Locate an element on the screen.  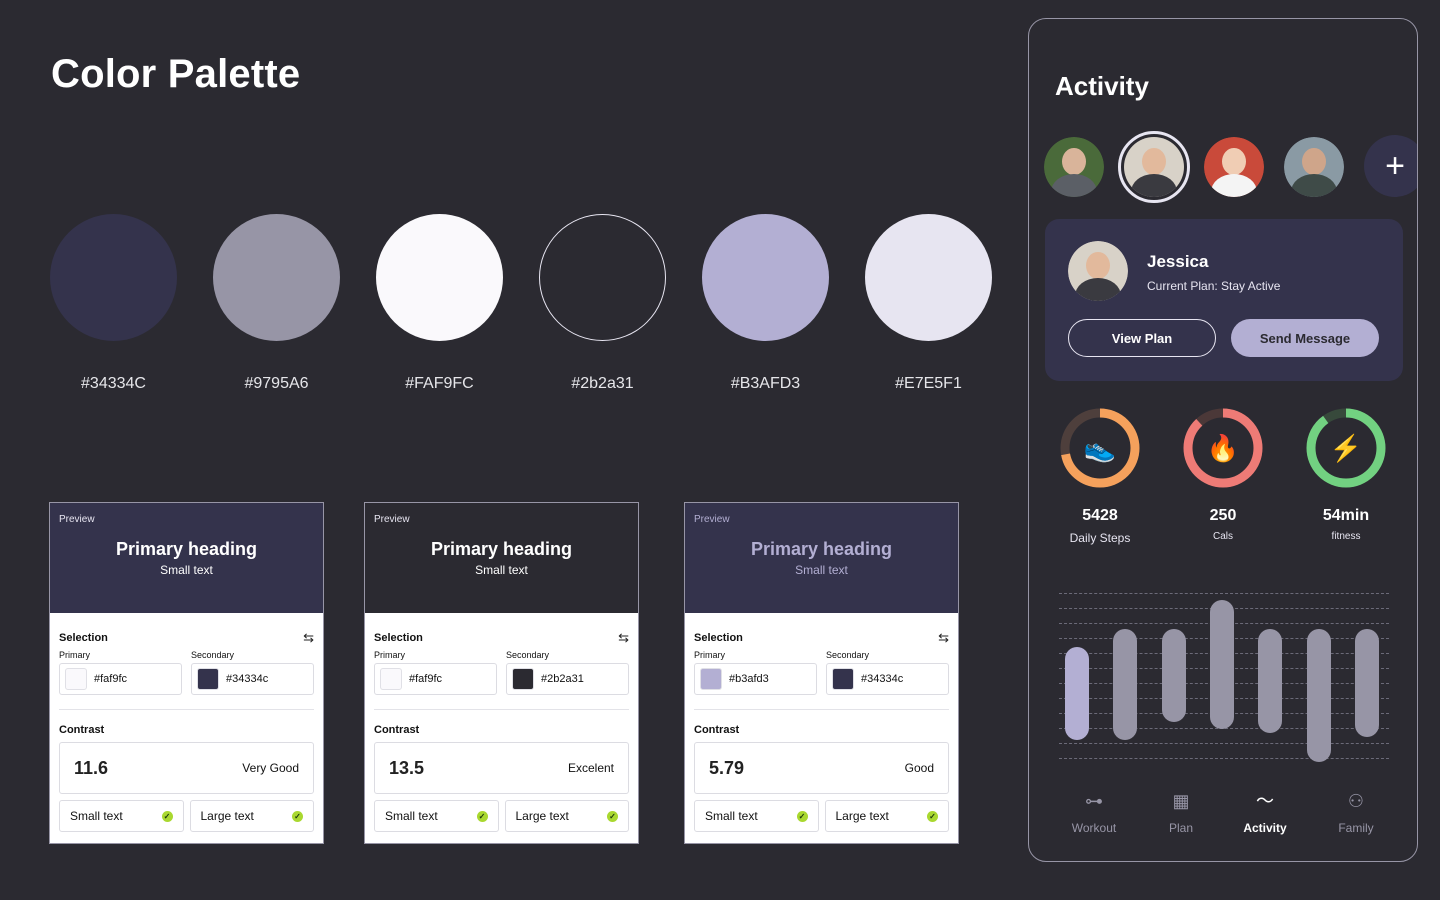
primary-color-field: #b3afd3 is located at coordinates (755, 679).